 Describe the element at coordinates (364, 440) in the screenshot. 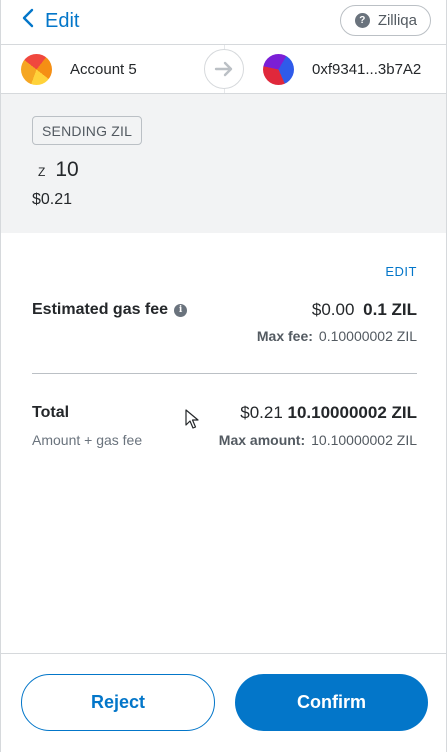

I see `max-amount-value: 10.10000002 ZIL` at that location.